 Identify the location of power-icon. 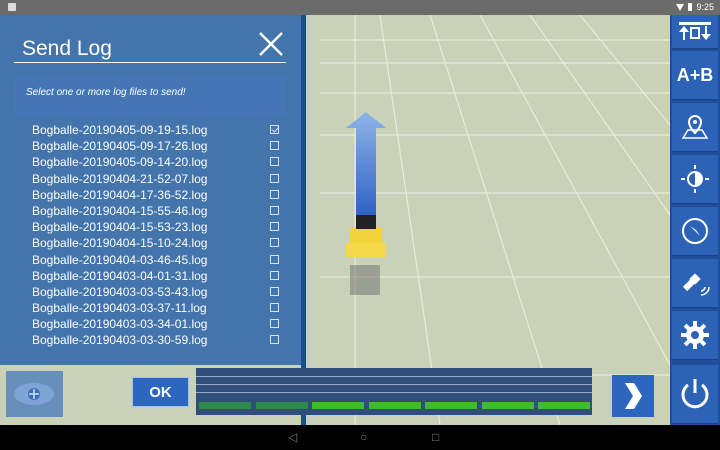
(695, 394).